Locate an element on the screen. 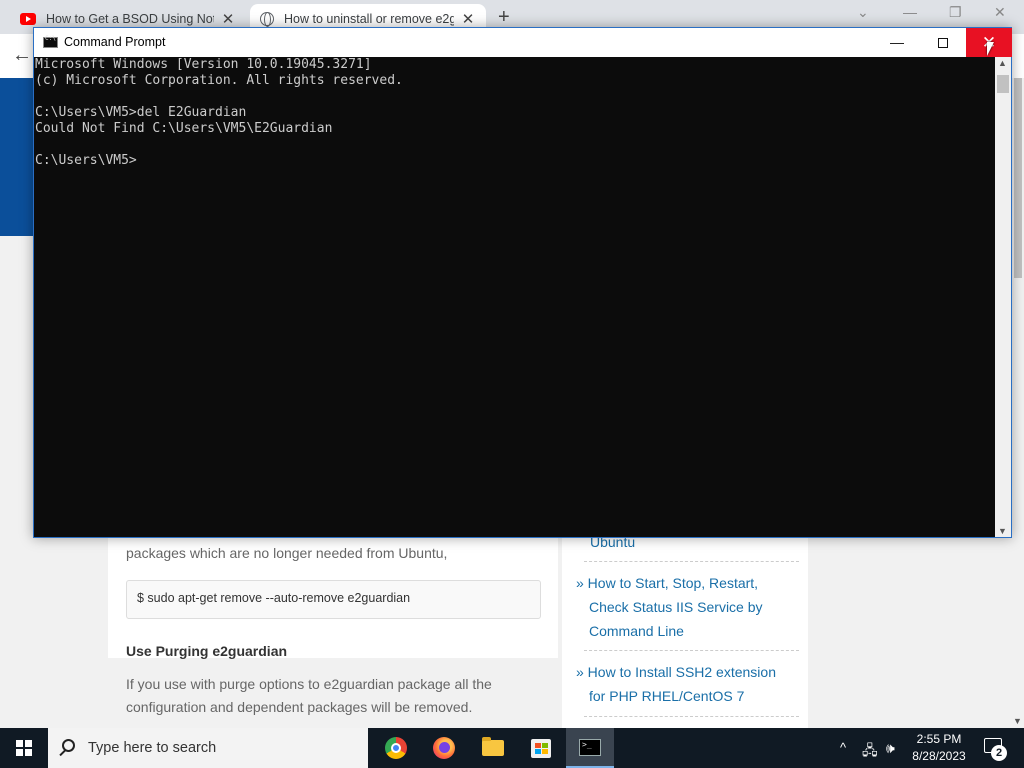  taskbar-search-box: Type here to search is located at coordinates (208, 748).